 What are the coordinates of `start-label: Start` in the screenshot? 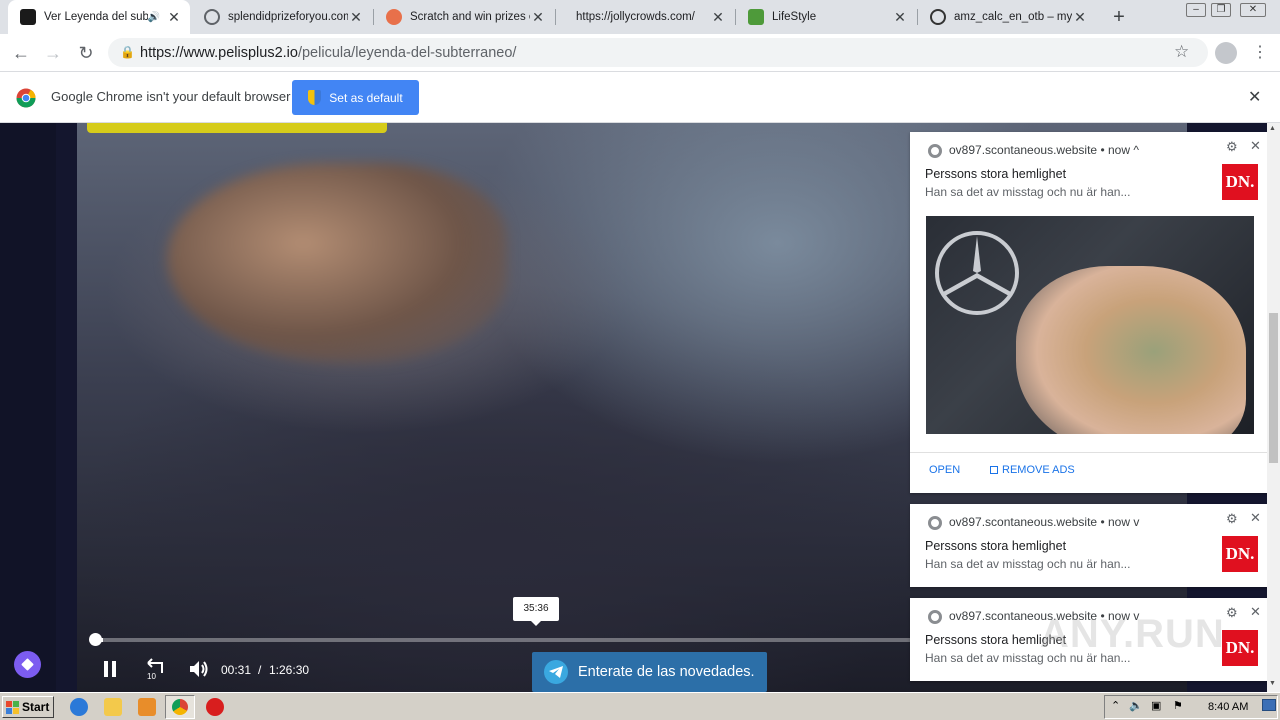 It's located at (36, 707).